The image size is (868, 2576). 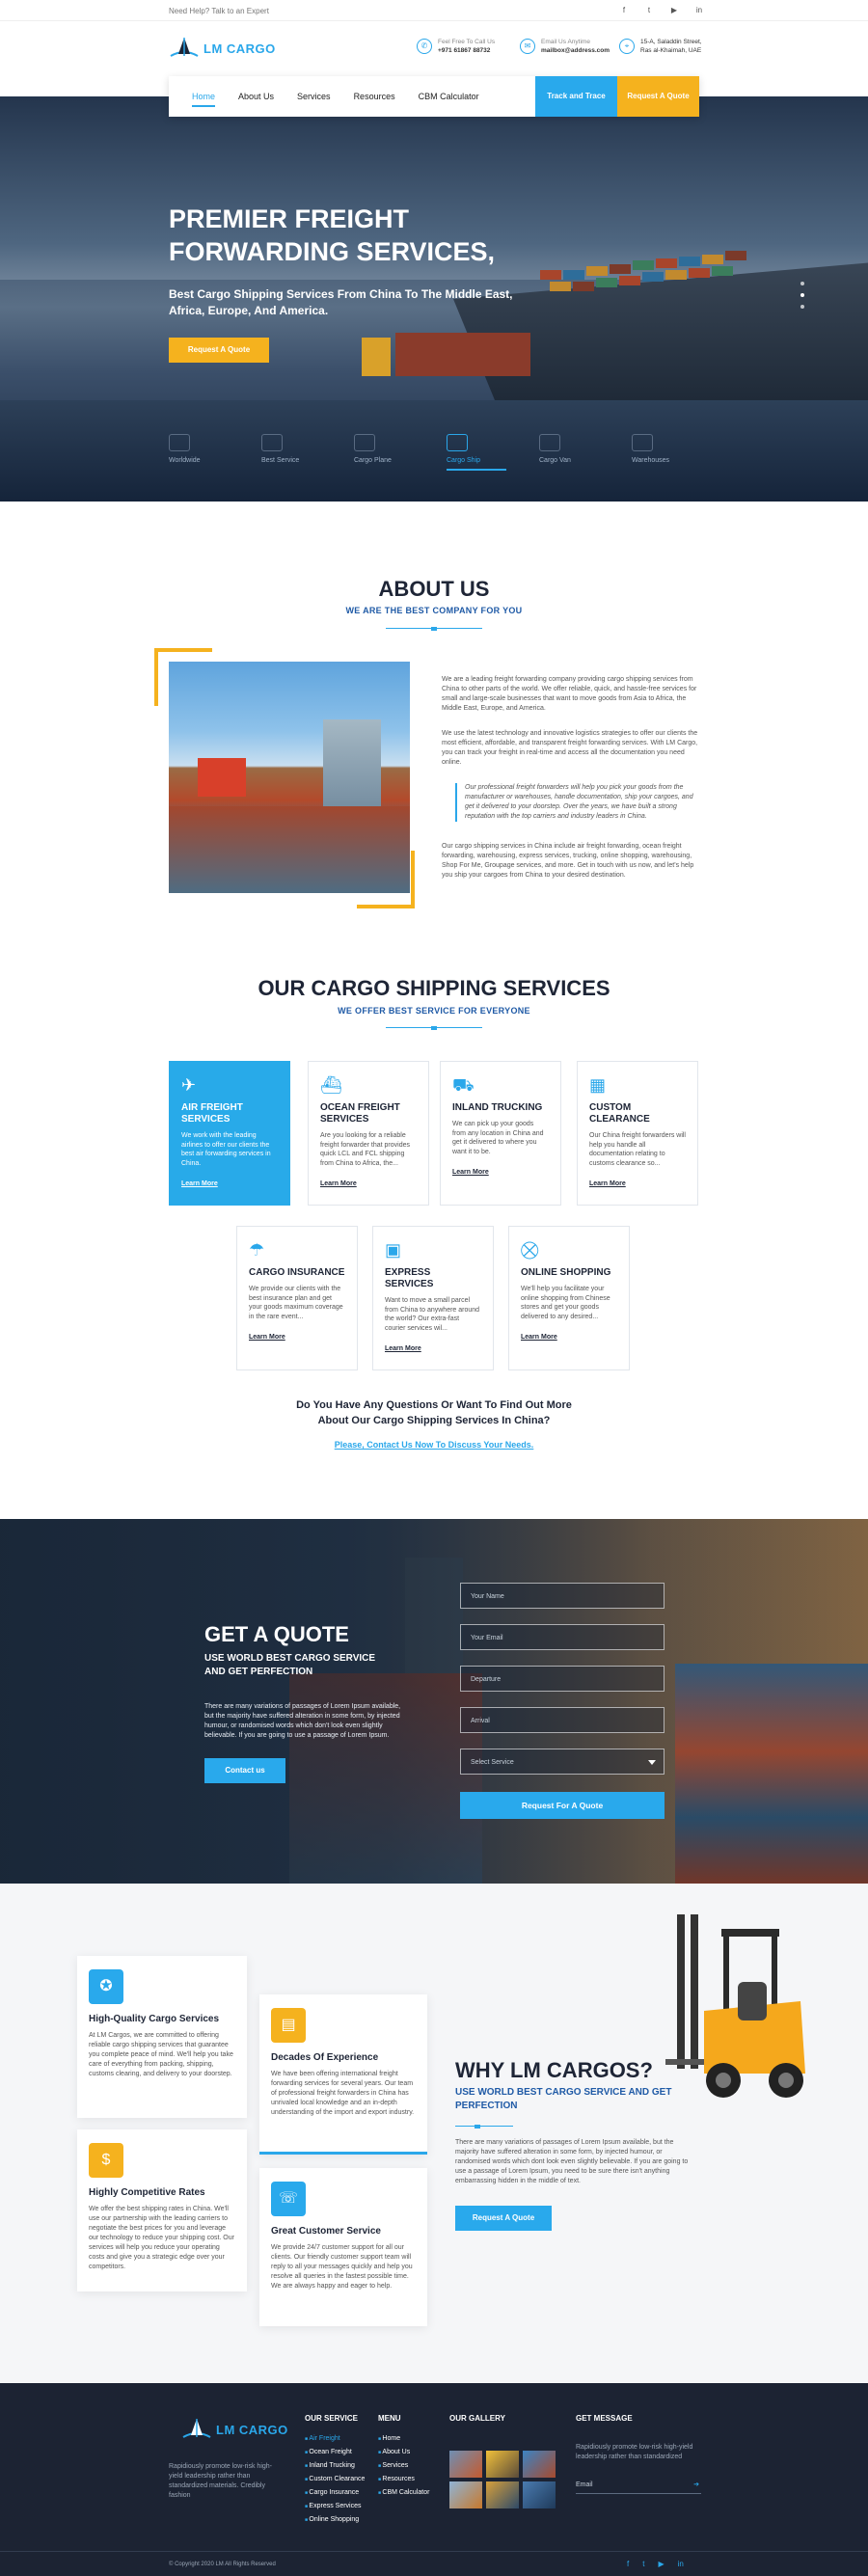 What do you see at coordinates (147, 2192) in the screenshot?
I see `why-card-title: Highly Competitive Rates` at bounding box center [147, 2192].